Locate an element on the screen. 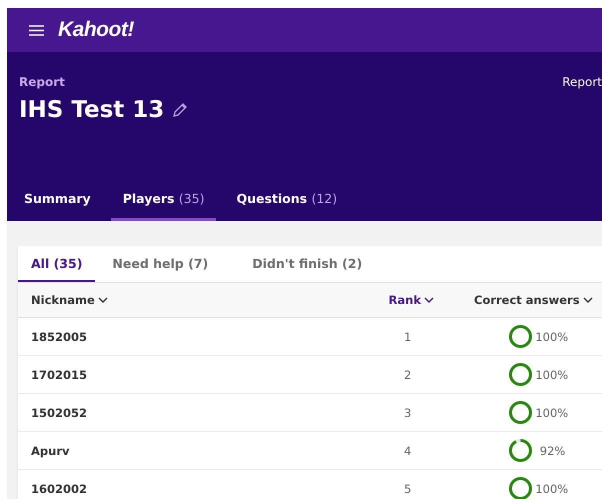 The width and height of the screenshot is (602, 499). tab: Questions (12) is located at coordinates (287, 206).